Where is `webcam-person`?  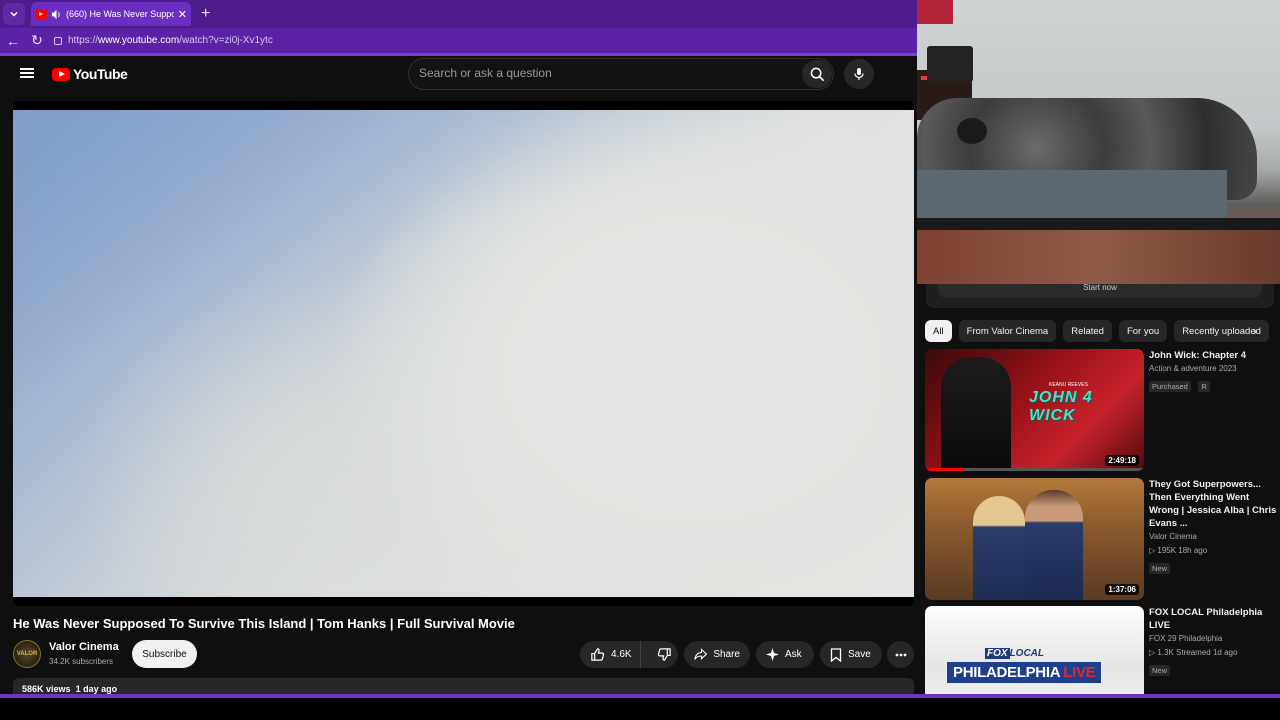 webcam-person is located at coordinates (972, 131).